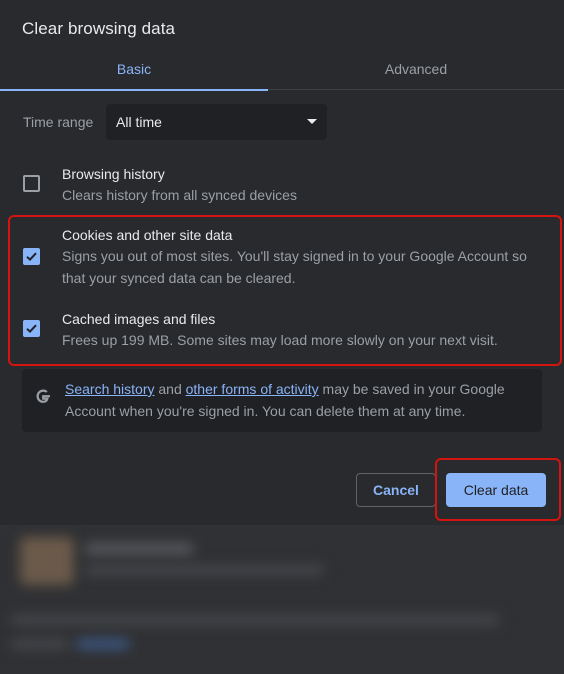  Describe the element at coordinates (31, 183) in the screenshot. I see `browsing-history-checkbox` at that location.